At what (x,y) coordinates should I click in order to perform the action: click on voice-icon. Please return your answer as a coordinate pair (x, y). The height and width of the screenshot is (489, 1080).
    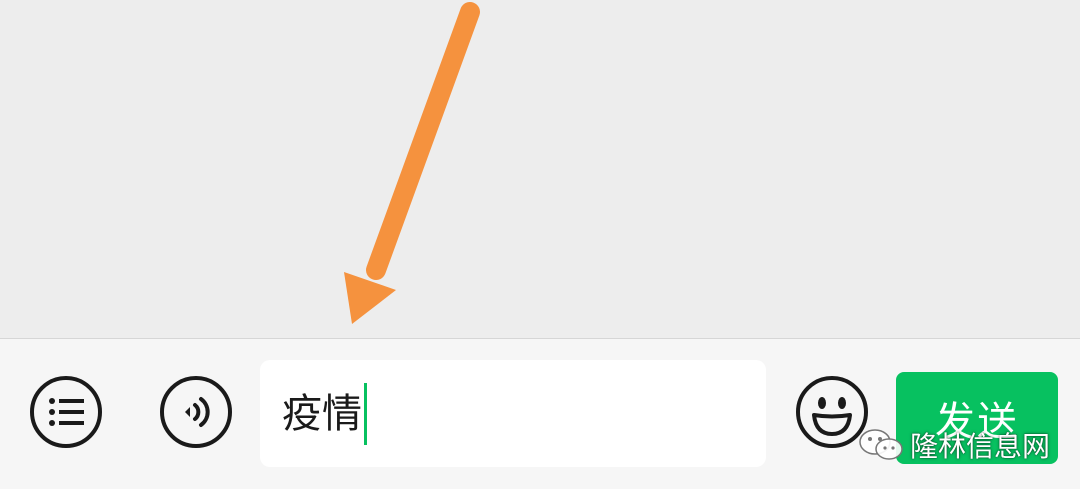
    Looking at the image, I should click on (196, 412).